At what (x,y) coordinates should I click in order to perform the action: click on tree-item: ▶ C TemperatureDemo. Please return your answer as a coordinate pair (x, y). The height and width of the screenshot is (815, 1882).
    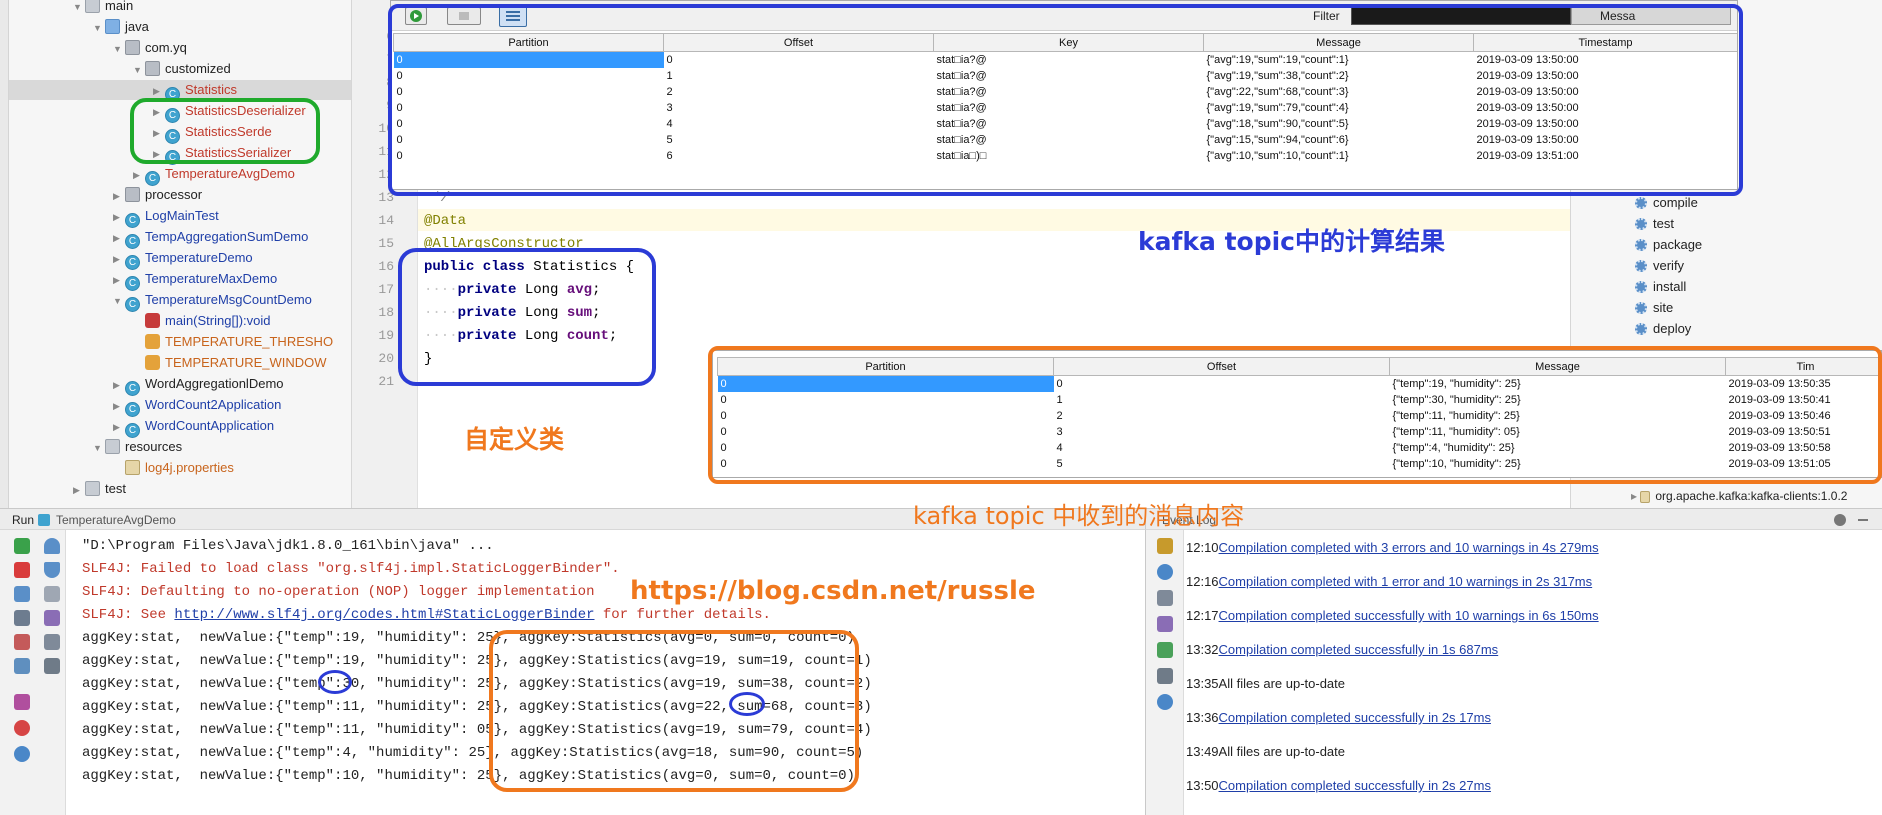
    Looking at the image, I should click on (183, 259).